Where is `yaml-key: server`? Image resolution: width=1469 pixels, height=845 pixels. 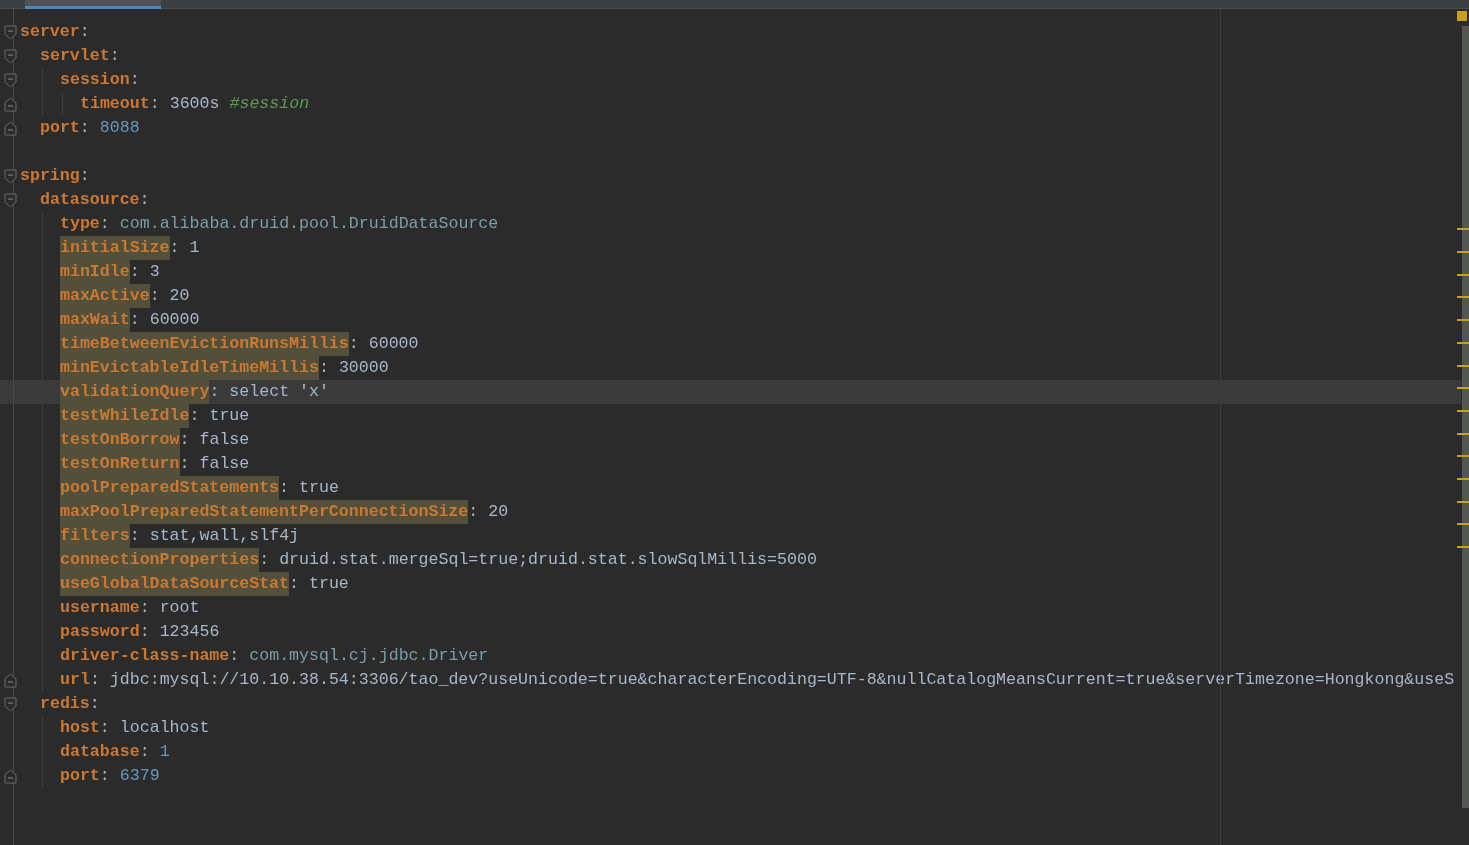 yaml-key: server is located at coordinates (50, 32).